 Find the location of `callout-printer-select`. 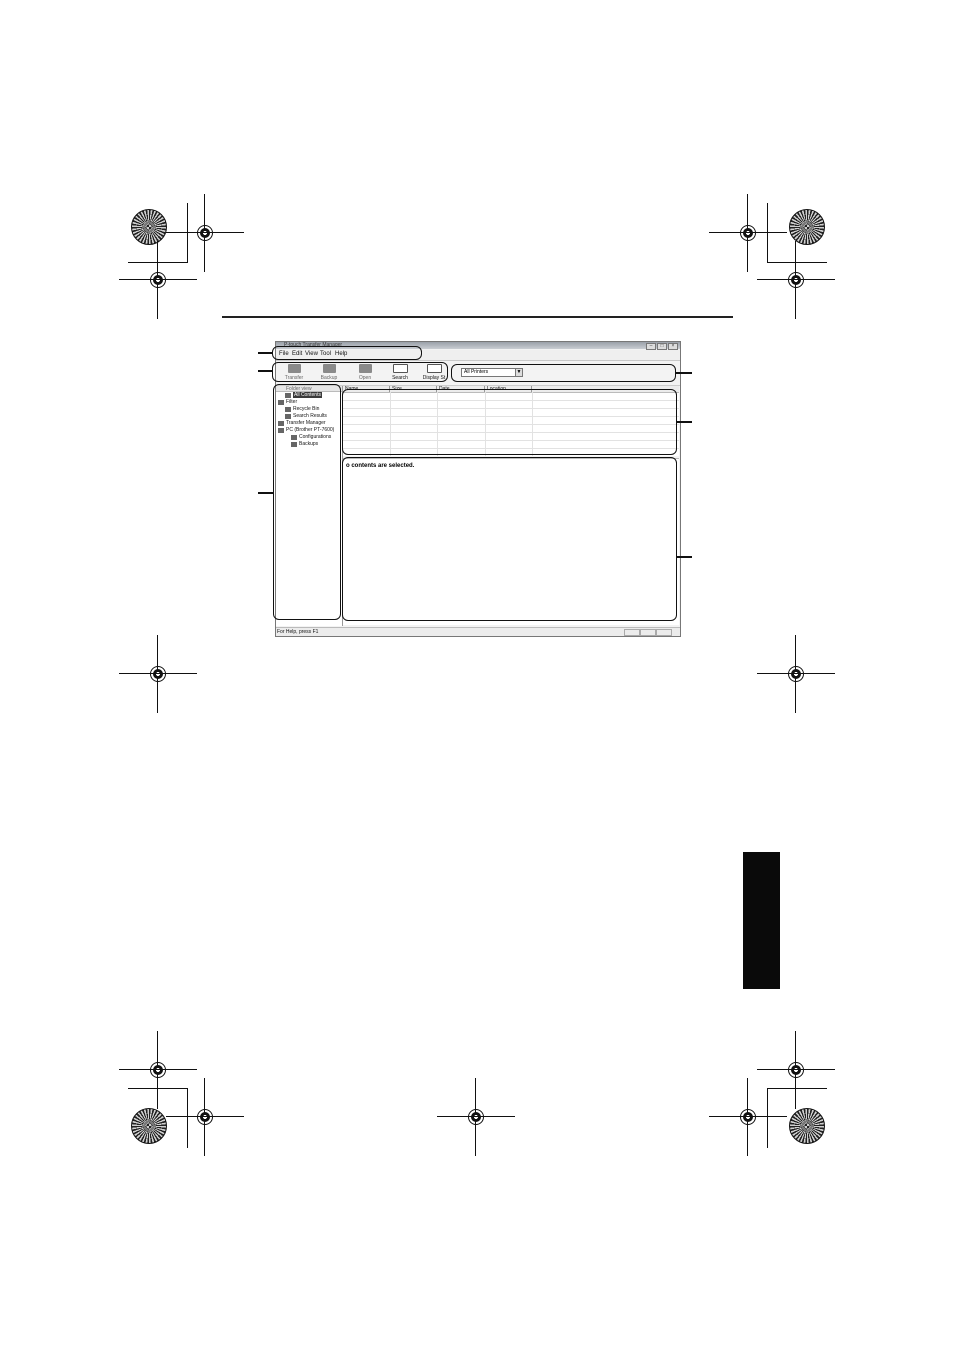

callout-printer-select is located at coordinates (563, 373).